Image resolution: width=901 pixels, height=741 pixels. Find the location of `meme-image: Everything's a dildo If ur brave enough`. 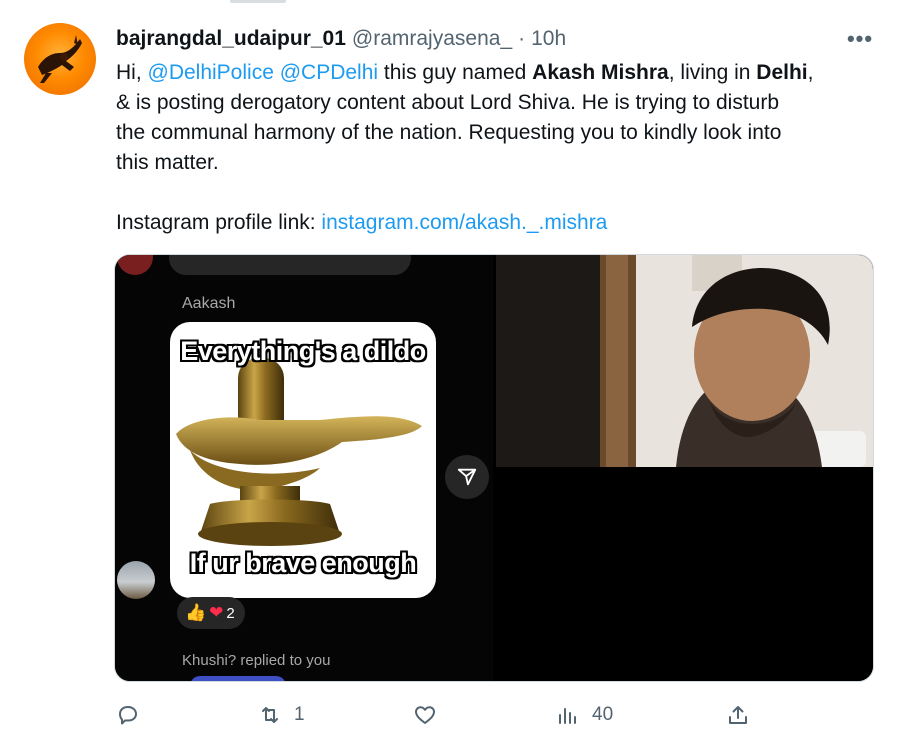

meme-image: Everything's a dildo If ur brave enough is located at coordinates (303, 460).